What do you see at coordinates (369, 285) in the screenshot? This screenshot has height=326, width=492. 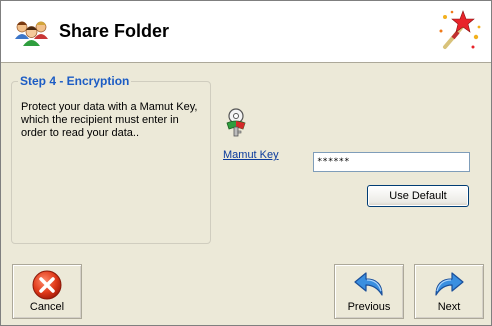 I see `back-arrow-icon` at bounding box center [369, 285].